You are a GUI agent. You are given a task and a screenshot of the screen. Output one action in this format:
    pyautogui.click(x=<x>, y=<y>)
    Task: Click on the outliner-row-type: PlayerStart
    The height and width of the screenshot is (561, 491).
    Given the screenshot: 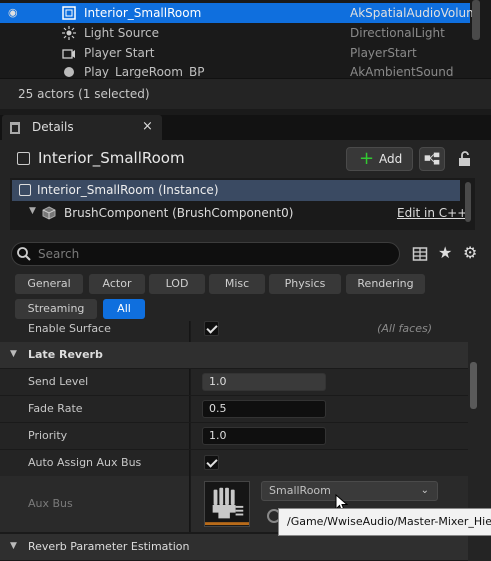 What is the action you would take?
    pyautogui.click(x=383, y=53)
    